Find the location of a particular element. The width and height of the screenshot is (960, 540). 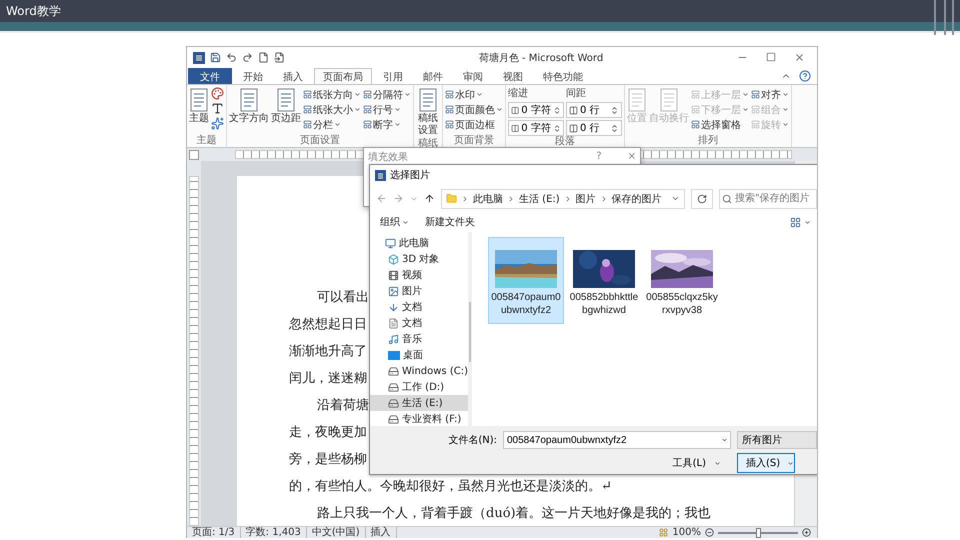

group-subheading: 间距 is located at coordinates (576, 93).